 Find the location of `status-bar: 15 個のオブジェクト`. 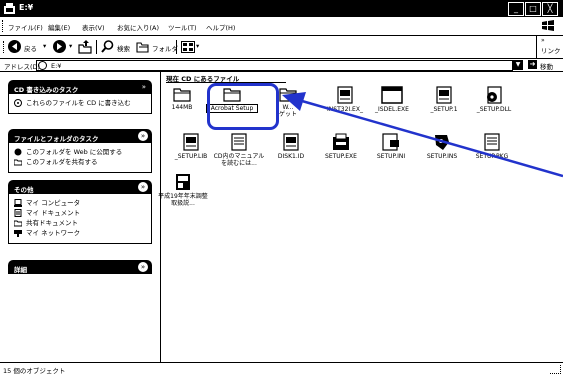

status-bar: 15 個のオブジェクト is located at coordinates (281, 368).